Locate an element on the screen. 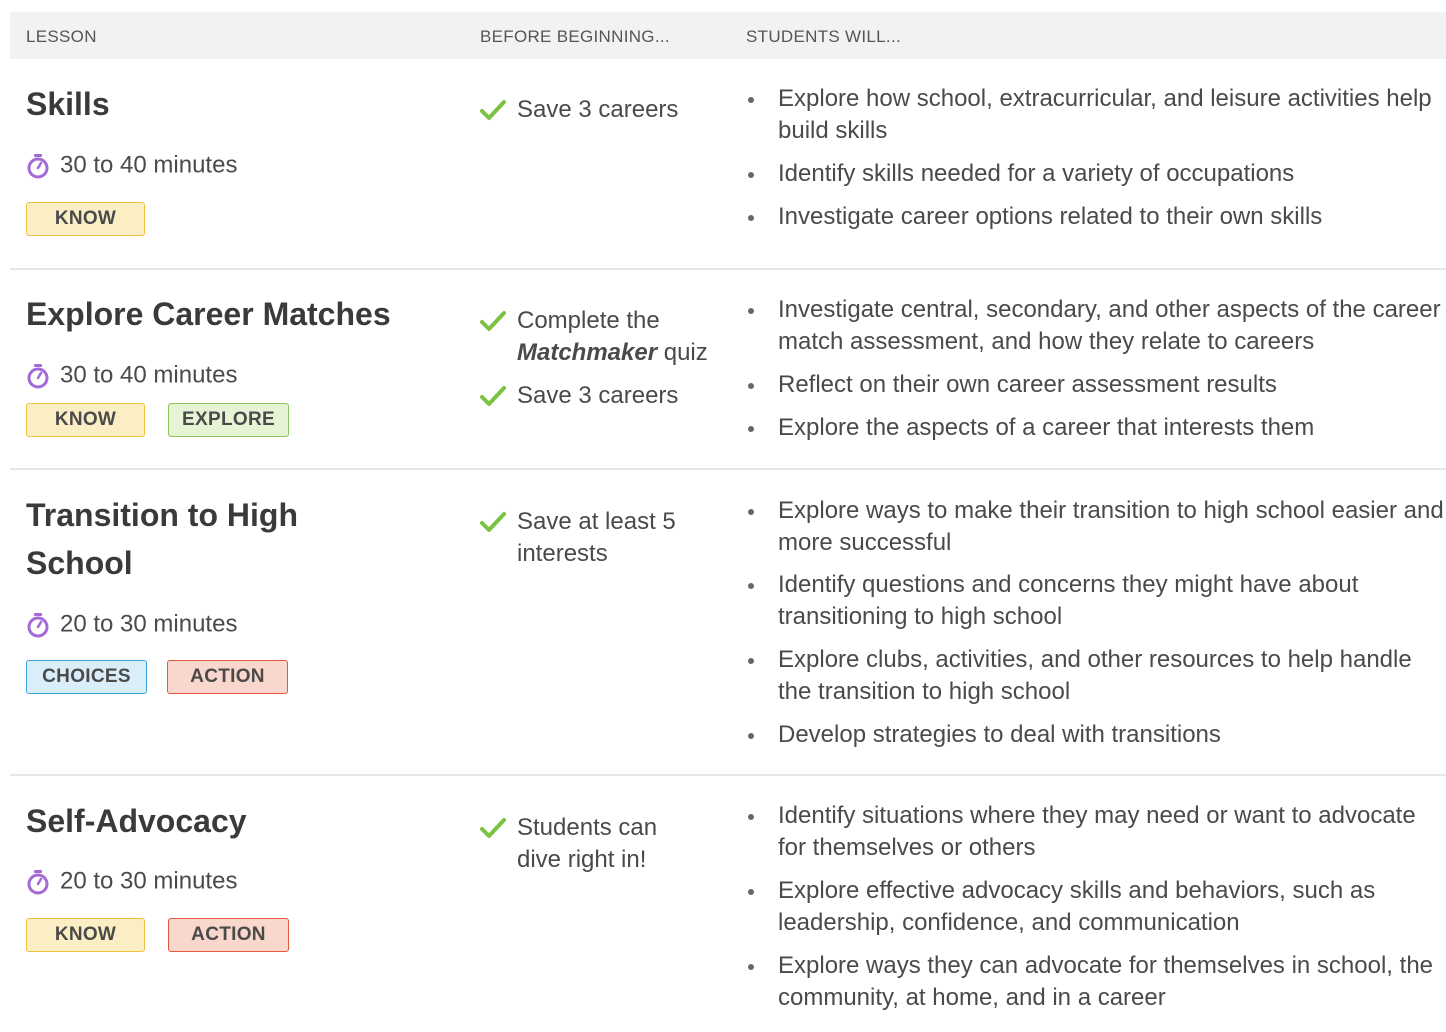  lesson-title: Skills is located at coordinates (216, 104).